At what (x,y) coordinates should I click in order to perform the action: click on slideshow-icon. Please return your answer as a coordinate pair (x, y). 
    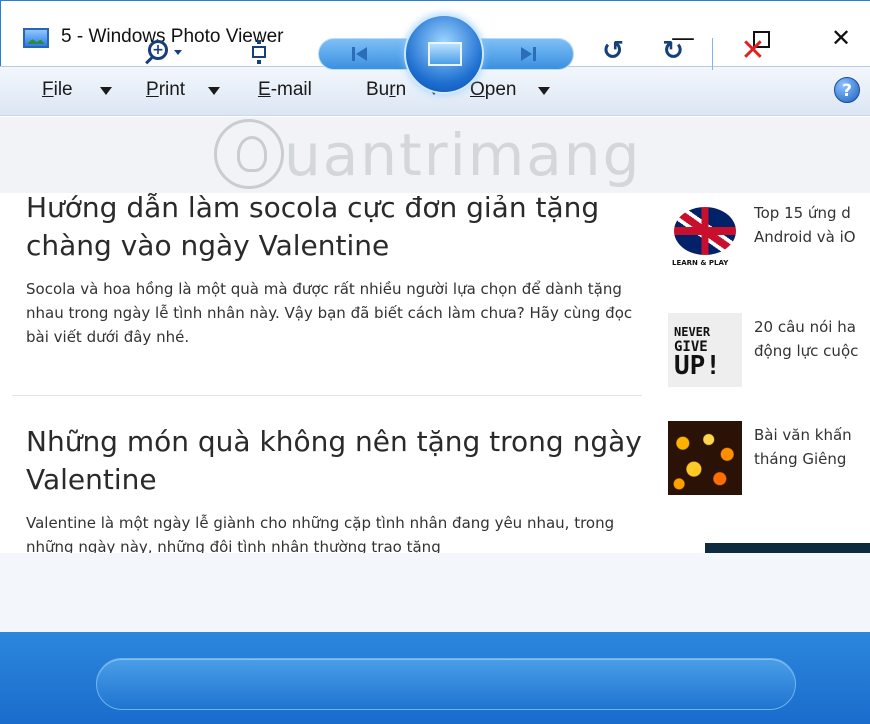
    Looking at the image, I should click on (445, 54).